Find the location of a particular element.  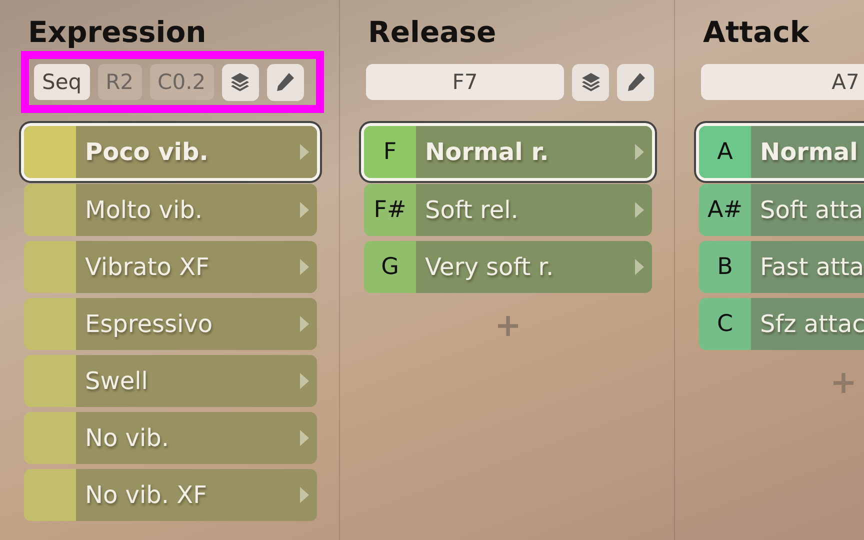

articulation-label: Swell is located at coordinates (116, 381).